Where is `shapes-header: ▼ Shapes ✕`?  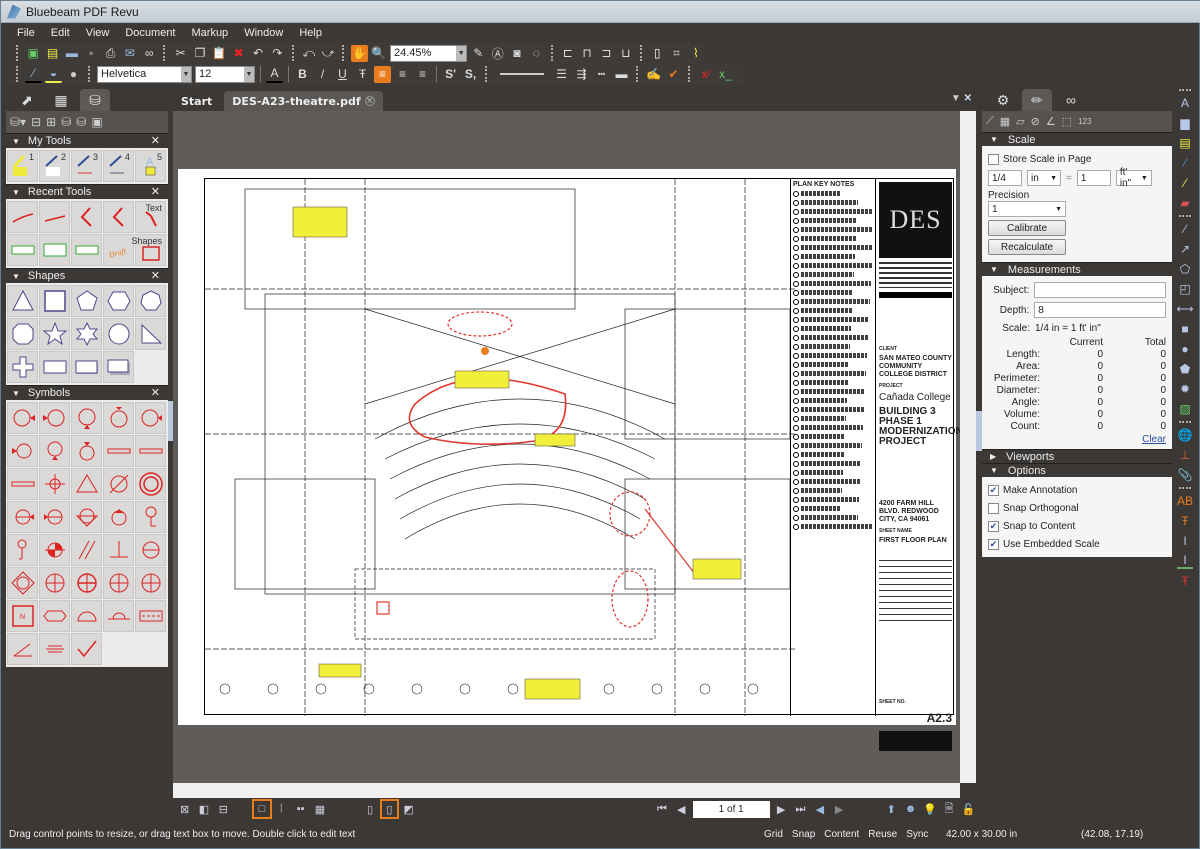 shapes-header: ▼ Shapes ✕ is located at coordinates (87, 275).